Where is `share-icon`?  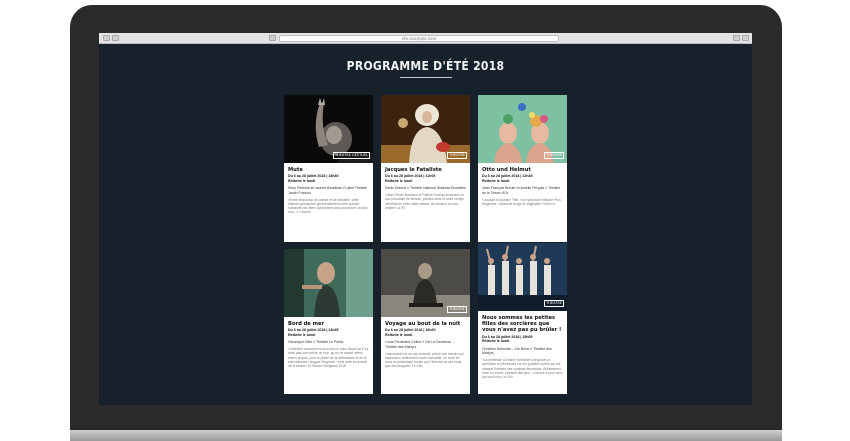
share-icon is located at coordinates (736, 38).